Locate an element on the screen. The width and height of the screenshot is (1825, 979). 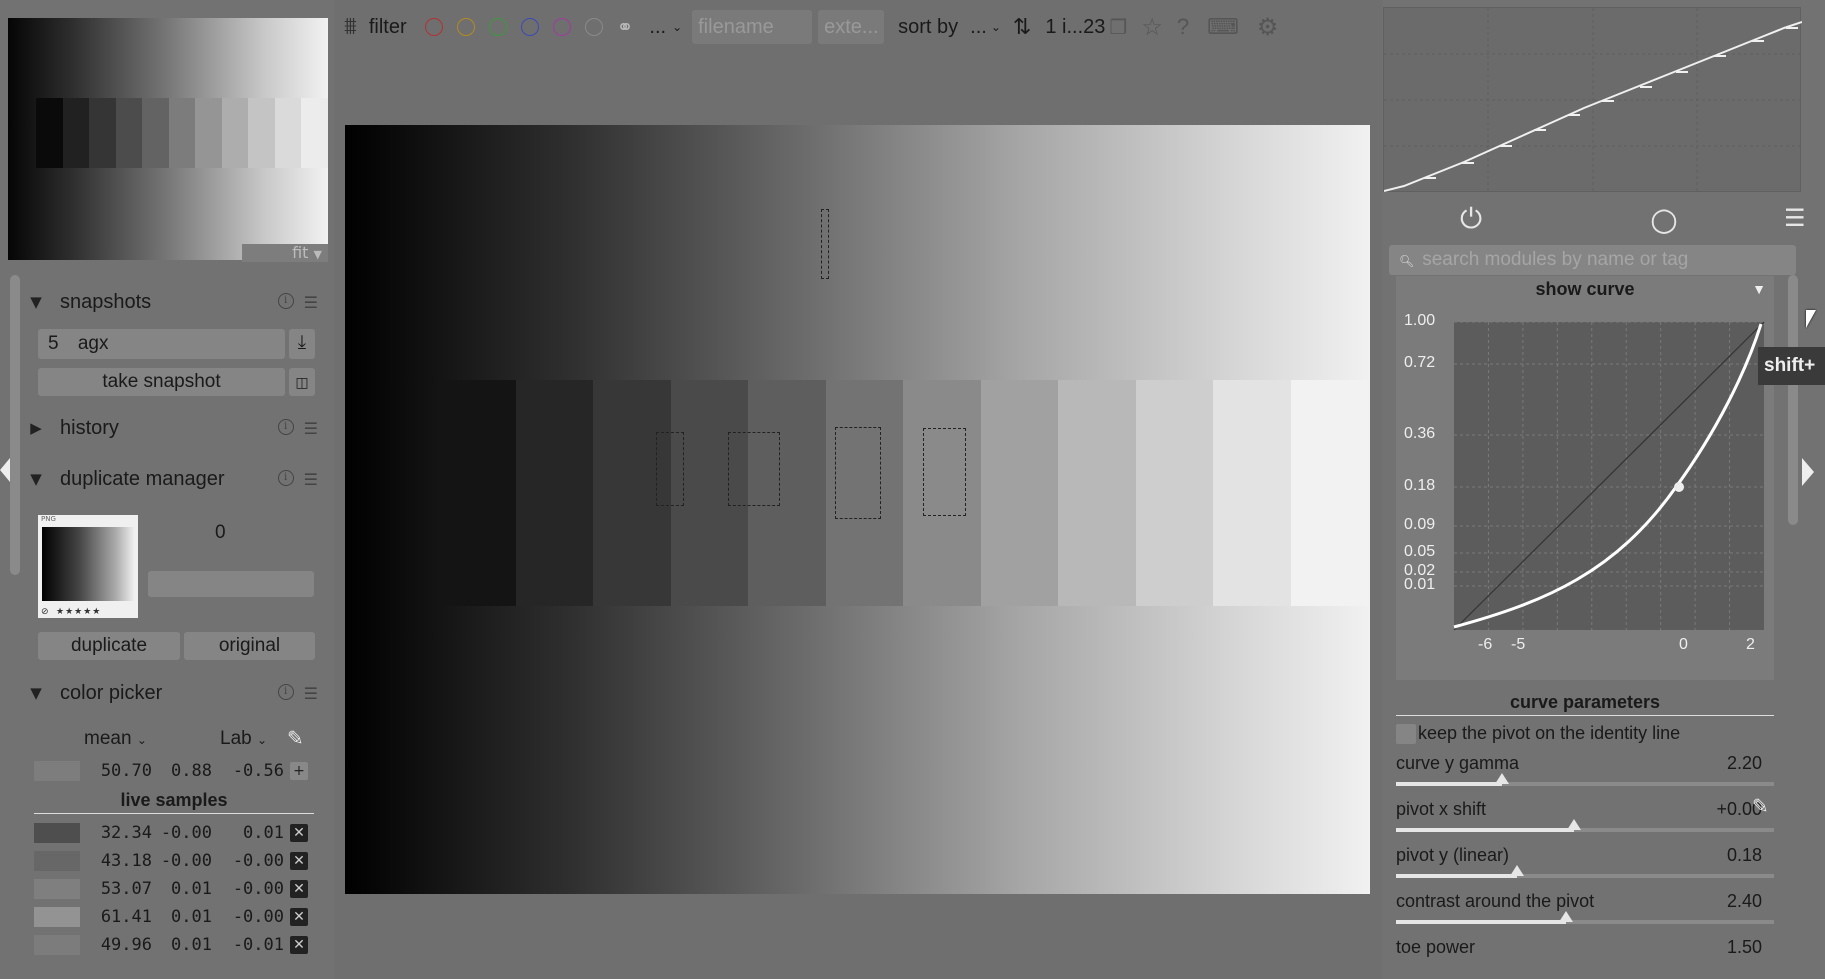
param-value: 1.50 is located at coordinates (1731, 947).